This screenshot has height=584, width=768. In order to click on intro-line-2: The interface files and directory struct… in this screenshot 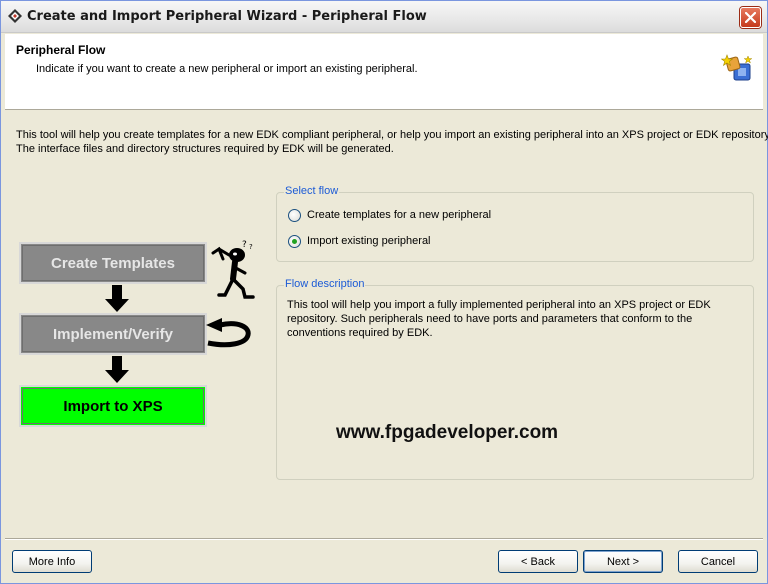, I will do `click(205, 149)`.